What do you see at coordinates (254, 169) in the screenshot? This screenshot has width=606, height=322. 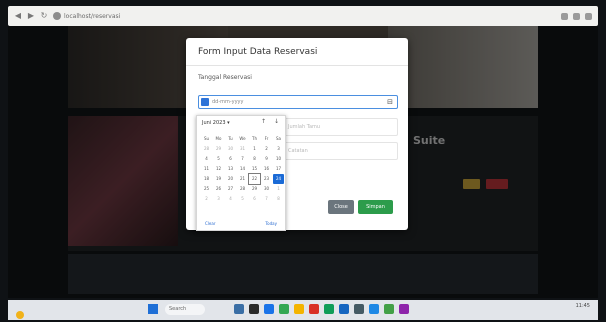 I see `calendar-day: 15` at bounding box center [254, 169].